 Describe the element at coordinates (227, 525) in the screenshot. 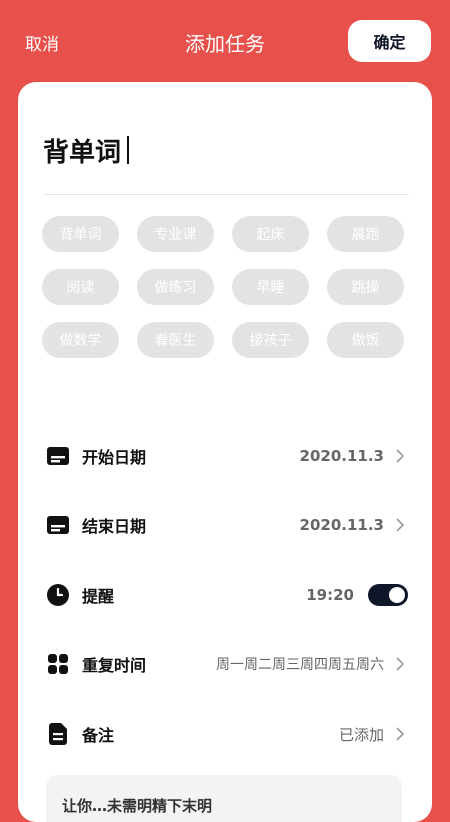

I see `end-date-row: 结束日期 2020.11.3` at that location.